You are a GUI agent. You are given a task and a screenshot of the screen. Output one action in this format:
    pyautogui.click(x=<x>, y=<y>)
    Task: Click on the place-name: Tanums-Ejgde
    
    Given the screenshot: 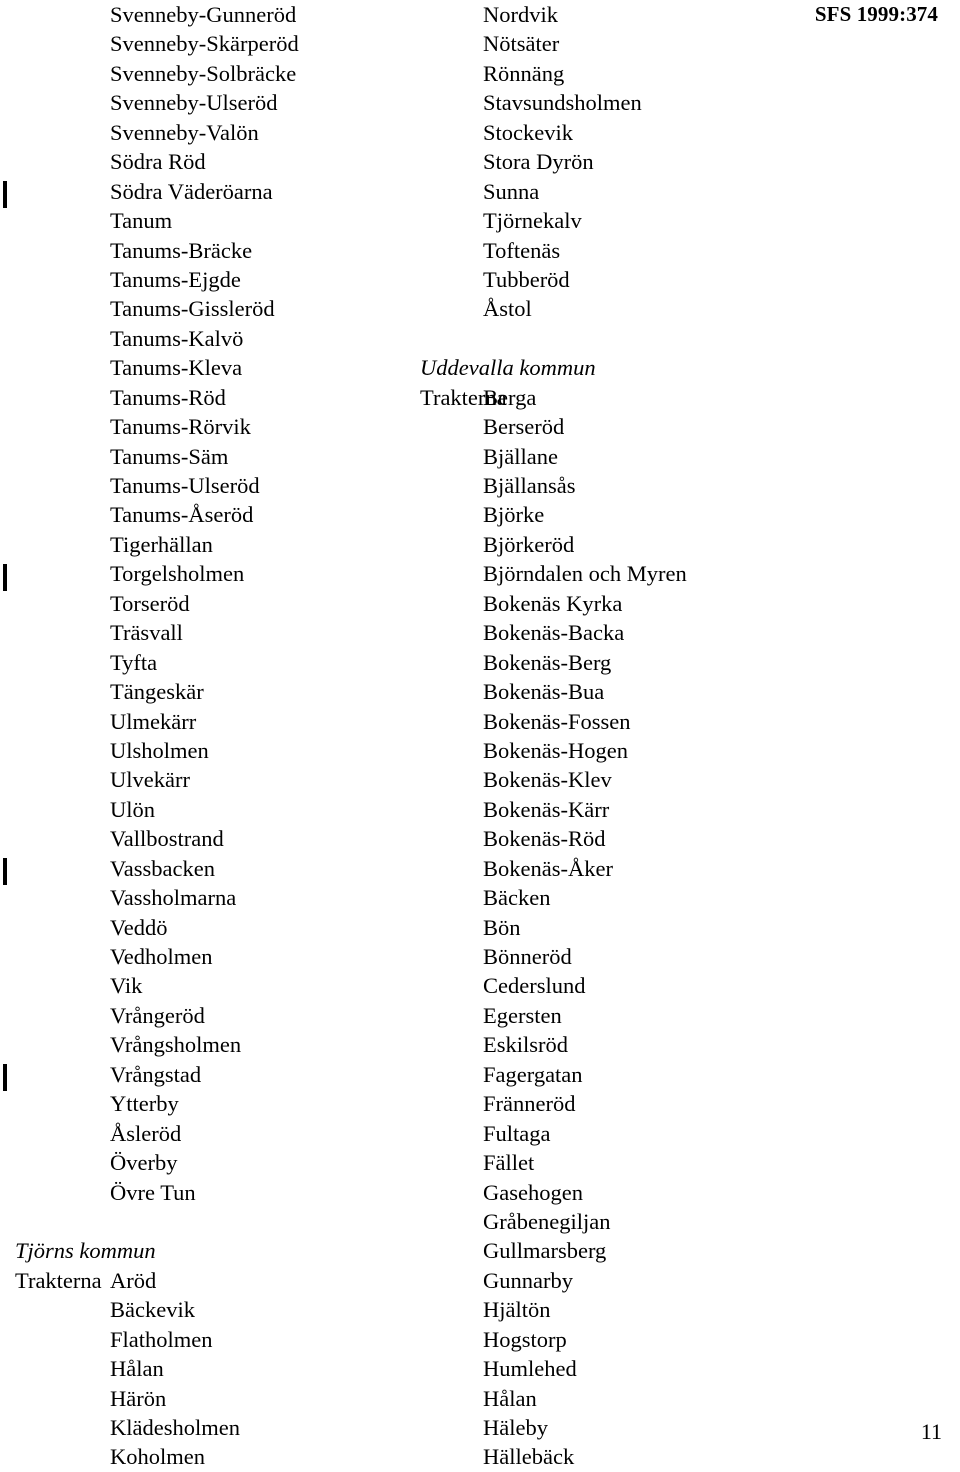 What is the action you would take?
    pyautogui.click(x=175, y=279)
    